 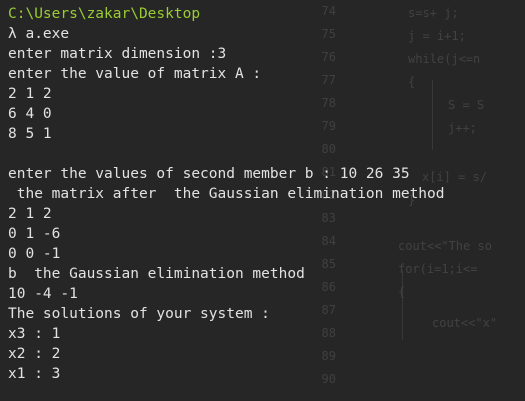 What do you see at coordinates (34, 254) in the screenshot?
I see `output-line: 0 0 -1` at bounding box center [34, 254].